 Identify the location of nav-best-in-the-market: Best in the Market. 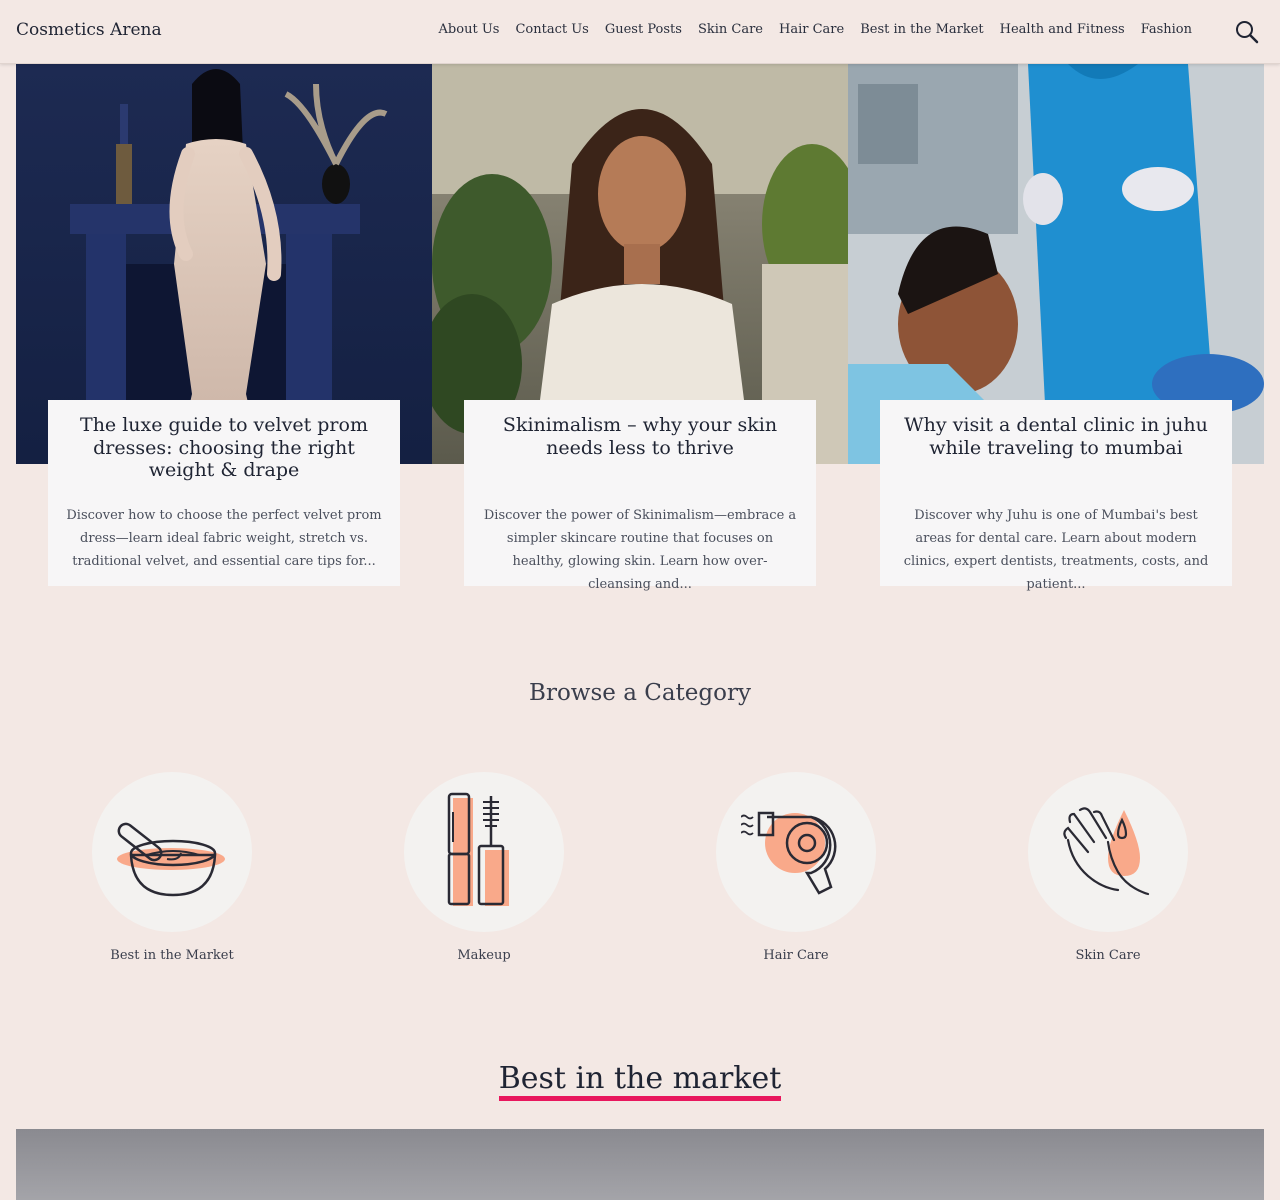
(921, 29).